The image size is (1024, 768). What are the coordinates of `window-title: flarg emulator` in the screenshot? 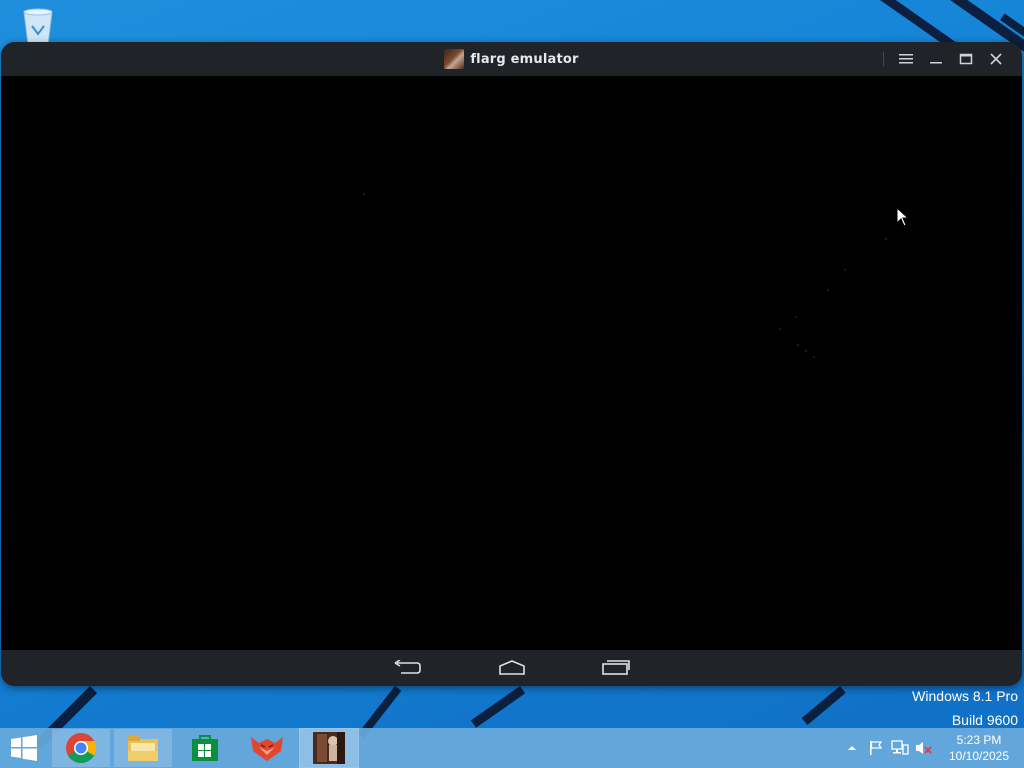 It's located at (524, 59).